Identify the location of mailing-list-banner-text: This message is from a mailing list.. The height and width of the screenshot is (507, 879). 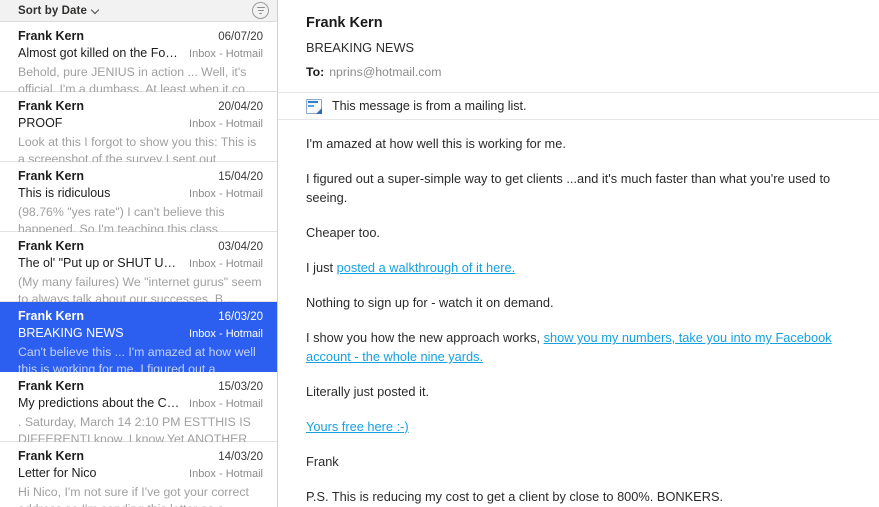
(429, 106).